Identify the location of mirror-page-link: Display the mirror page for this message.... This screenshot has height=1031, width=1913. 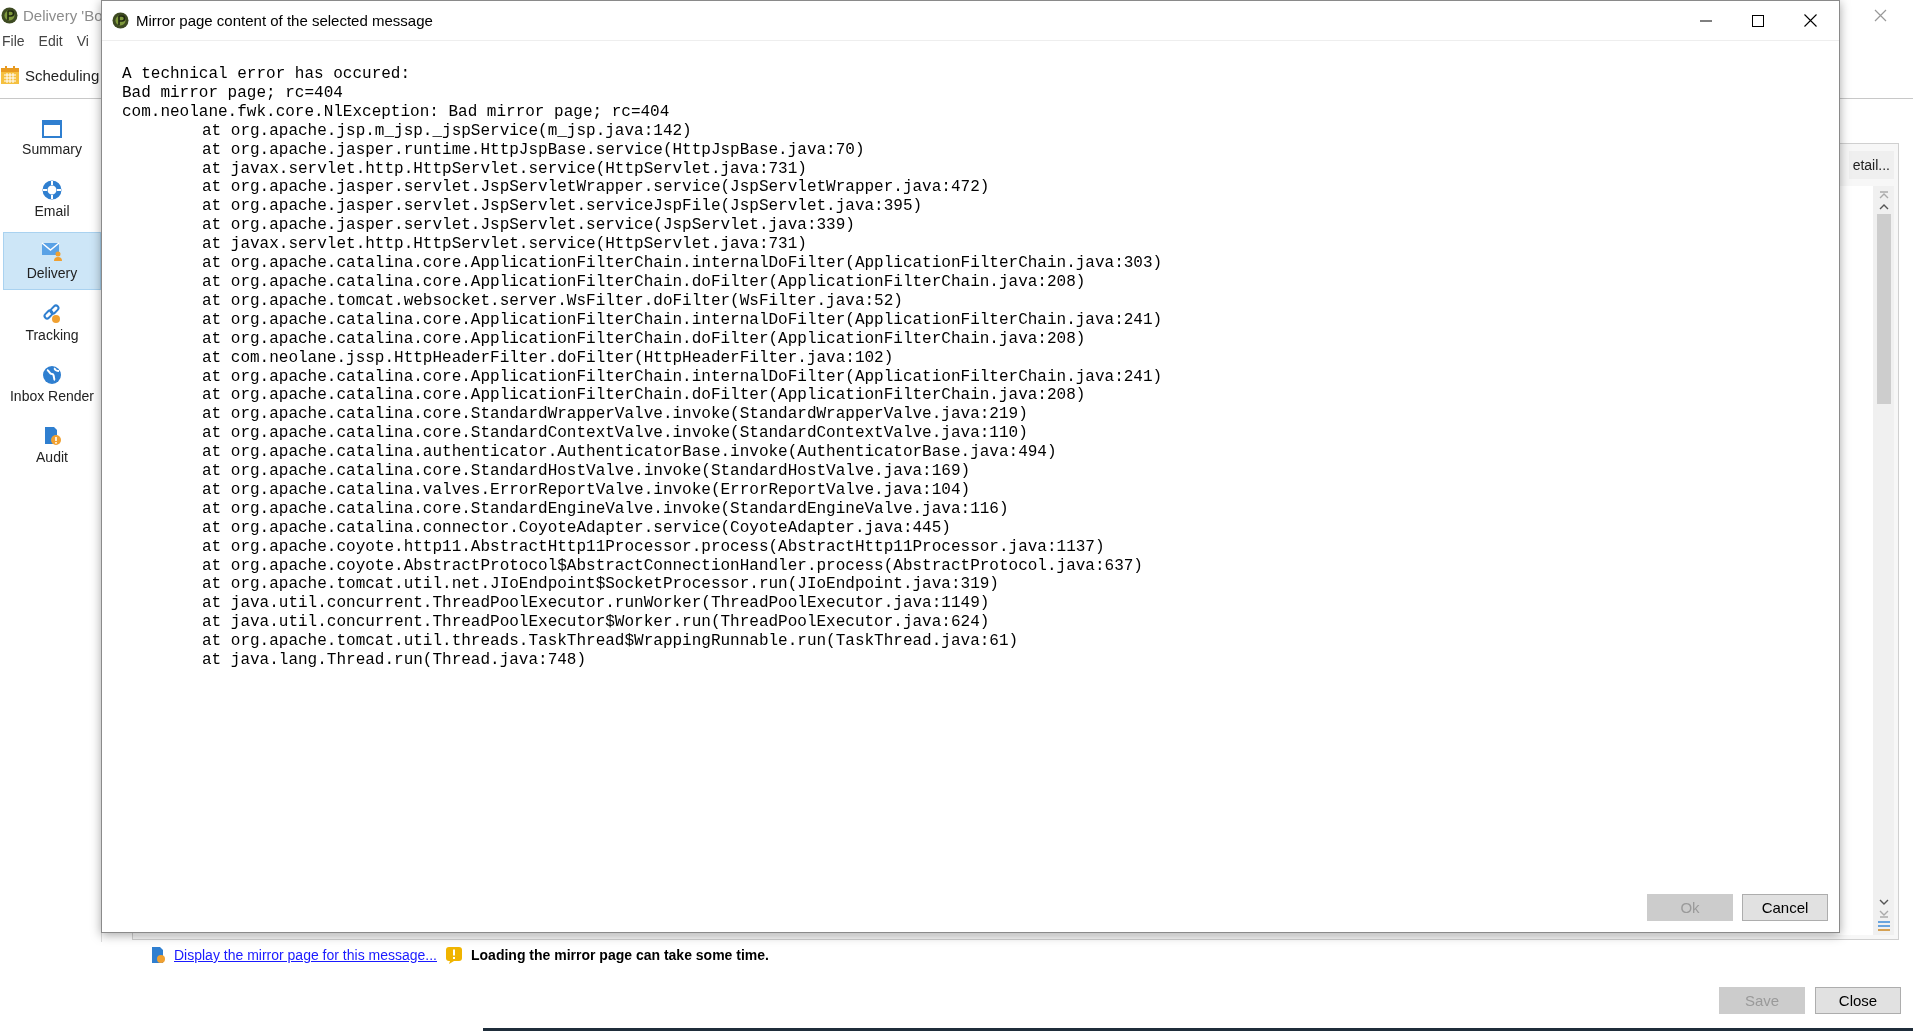
(305, 955).